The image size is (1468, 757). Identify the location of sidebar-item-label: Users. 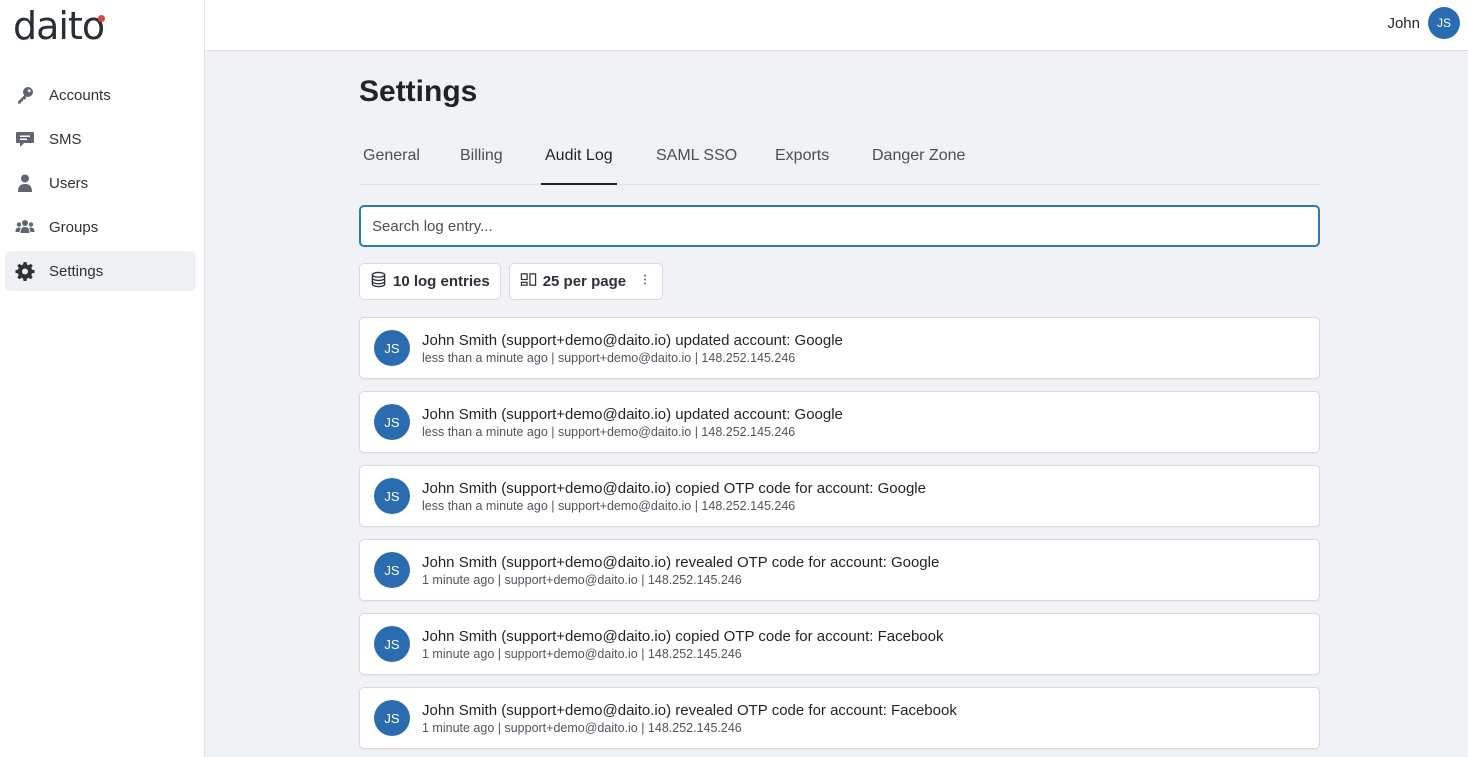
(69, 183).